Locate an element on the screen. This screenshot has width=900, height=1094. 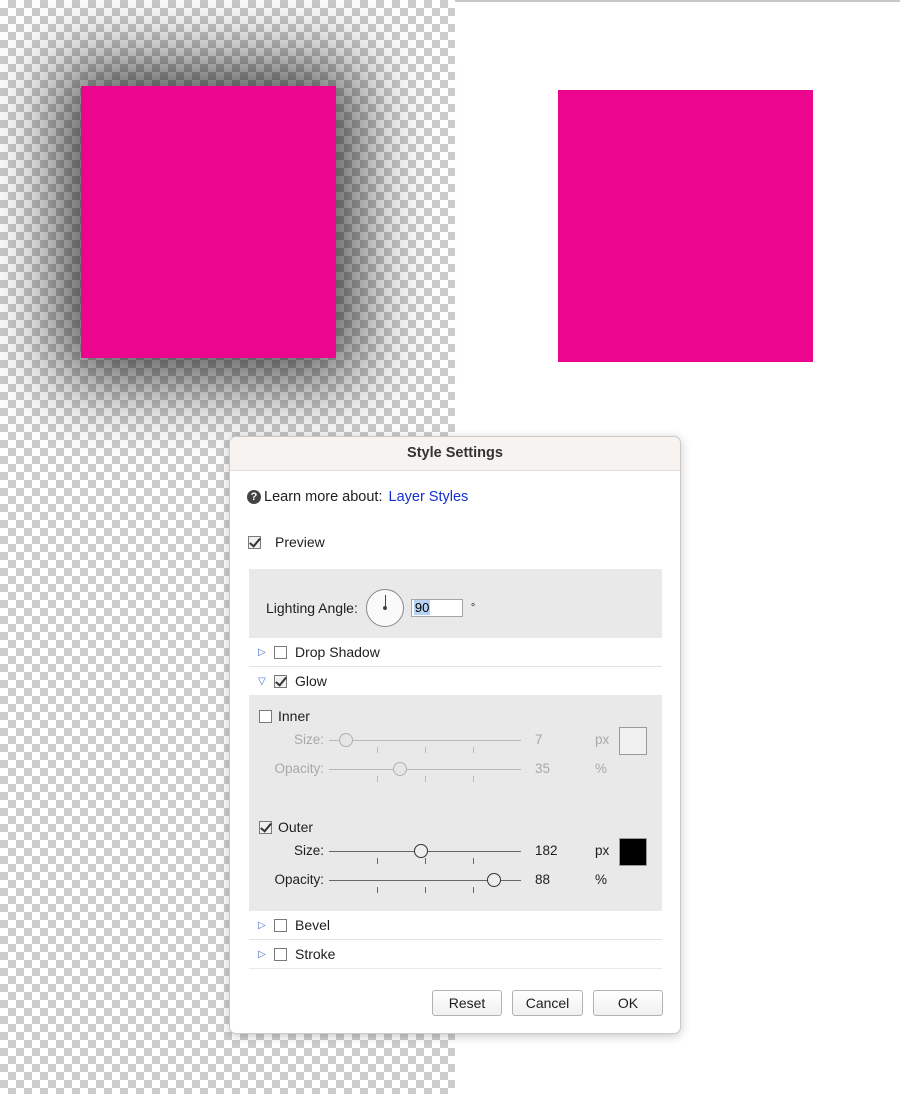
inner-glow-label: Inner is located at coordinates (294, 716).